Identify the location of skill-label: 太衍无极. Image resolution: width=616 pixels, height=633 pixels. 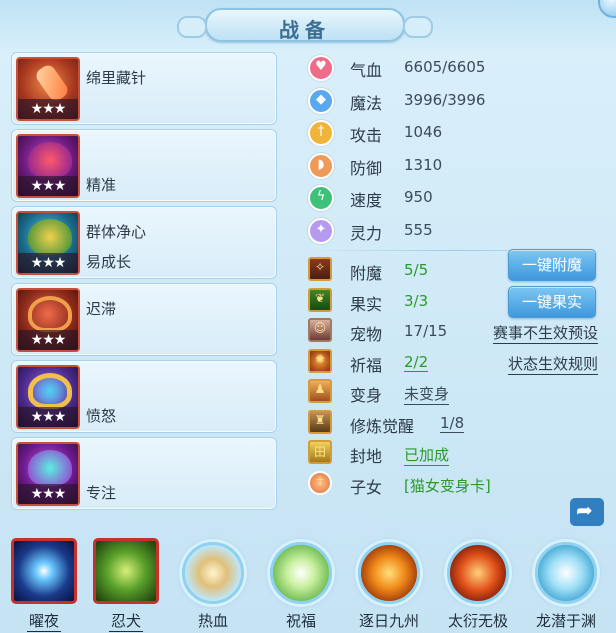
(477, 621).